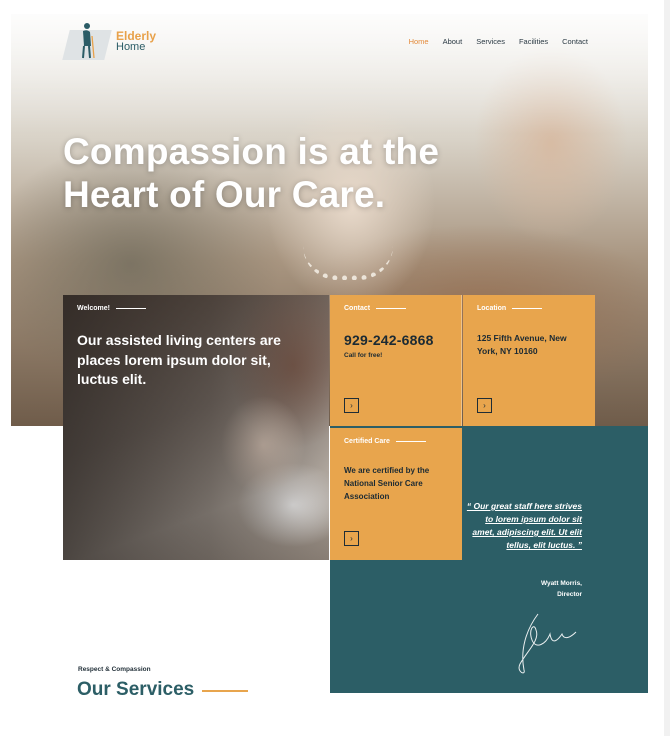 Image resolution: width=670 pixels, height=736 pixels. I want to click on nav-contact: Contact, so click(575, 41).